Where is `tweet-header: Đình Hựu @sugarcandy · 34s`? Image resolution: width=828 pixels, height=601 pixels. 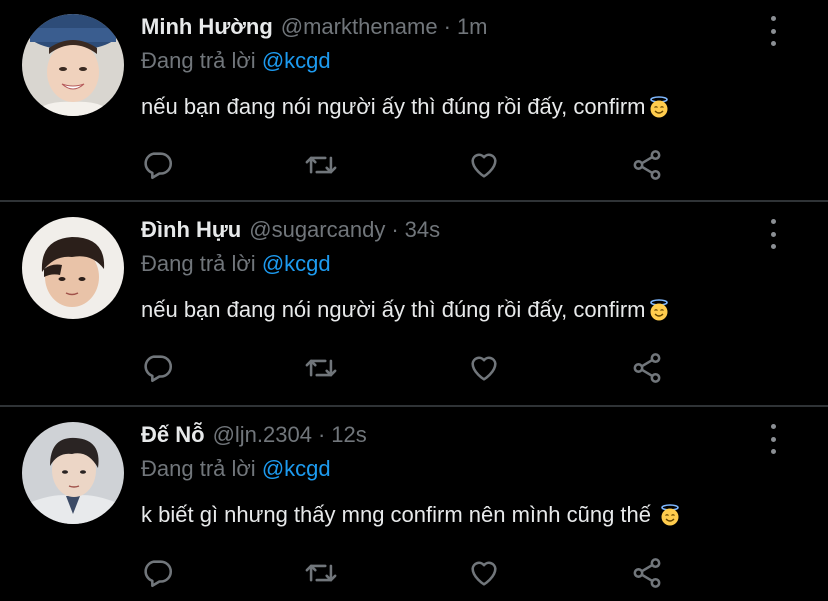
tweet-header: Đình Hựu @sugarcandy · 34s is located at coordinates (290, 233).